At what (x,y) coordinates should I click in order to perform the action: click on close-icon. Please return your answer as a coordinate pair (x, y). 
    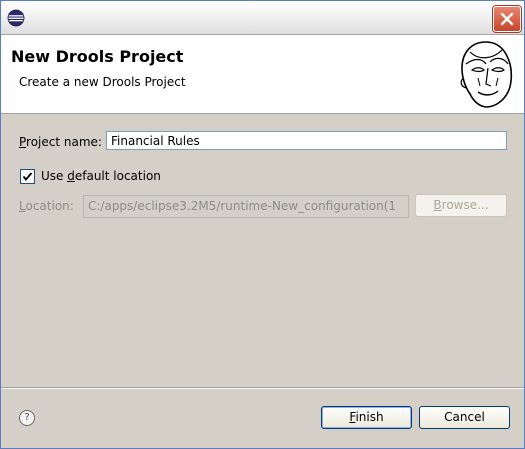
    Looking at the image, I should click on (507, 19).